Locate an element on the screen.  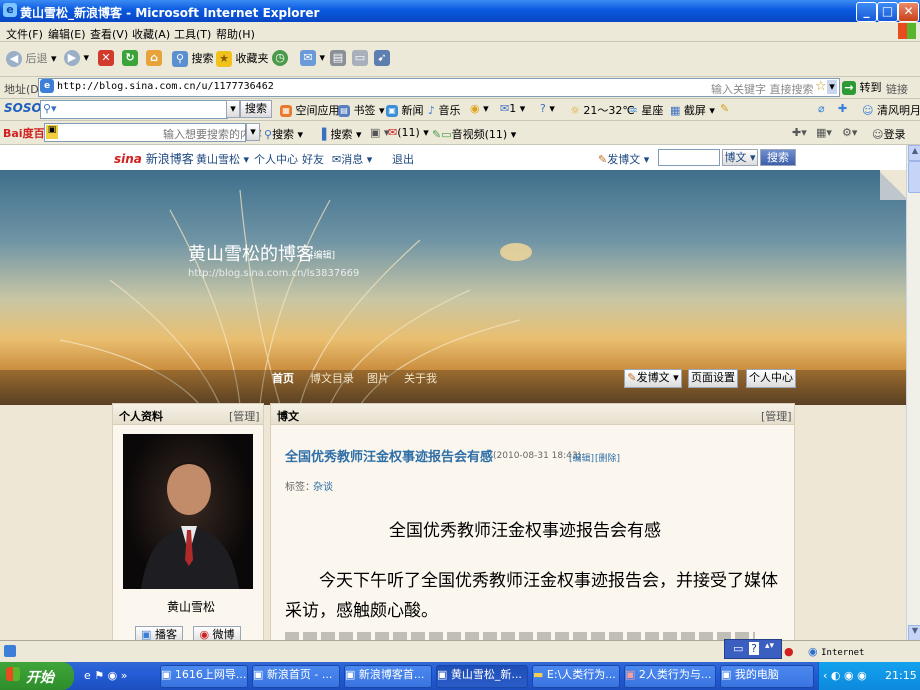
sina-personal-center: 个人中心 is located at coordinates (276, 159).